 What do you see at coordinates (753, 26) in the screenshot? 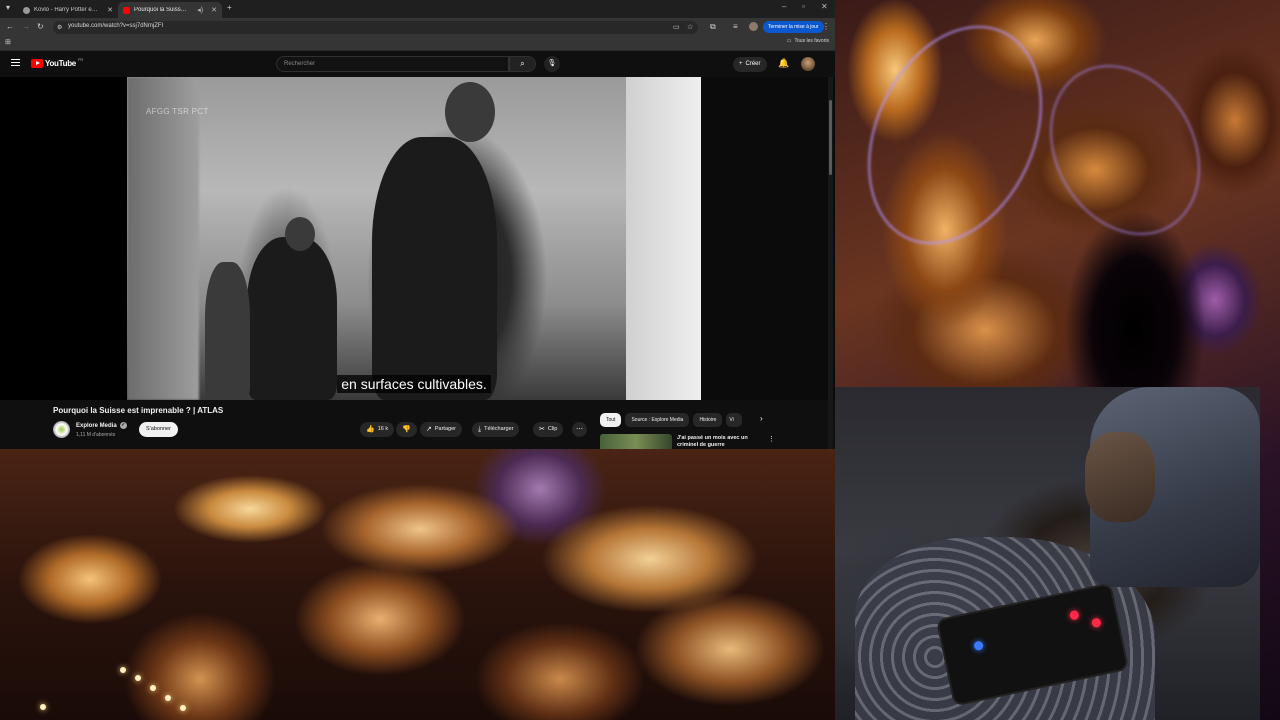
I see `profile-avatar` at bounding box center [753, 26].